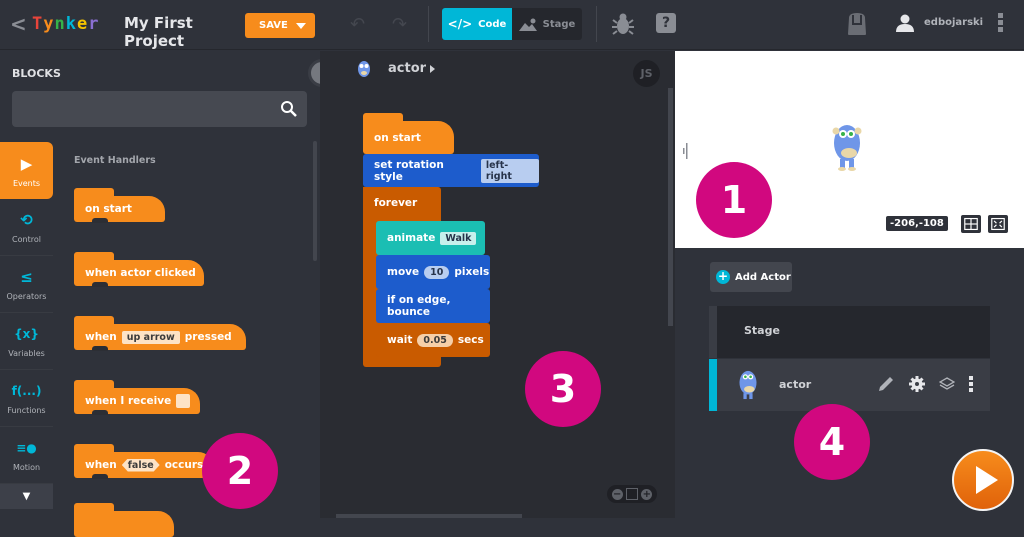 The height and width of the screenshot is (537, 1024). What do you see at coordinates (273, 25) in the screenshot?
I see `save-label: SAVE` at bounding box center [273, 25].